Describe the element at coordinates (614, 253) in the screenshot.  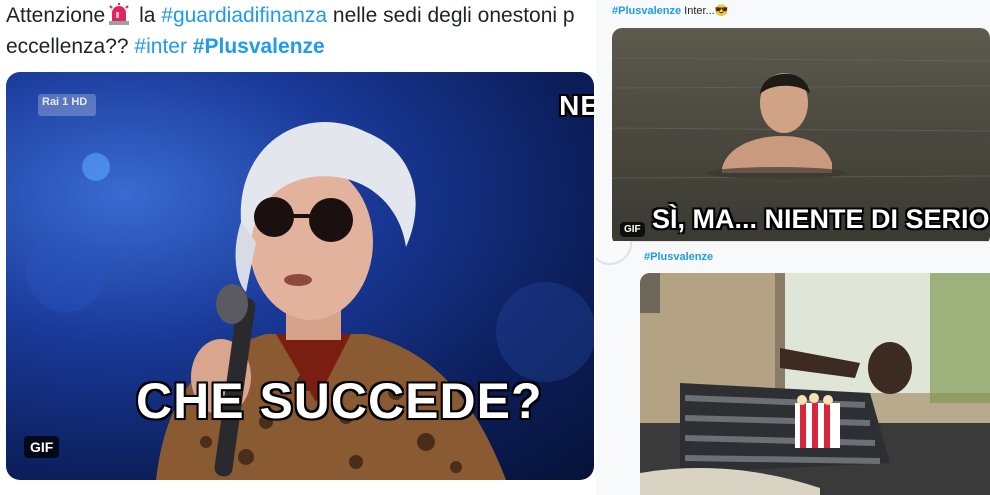
I see `avatar` at that location.